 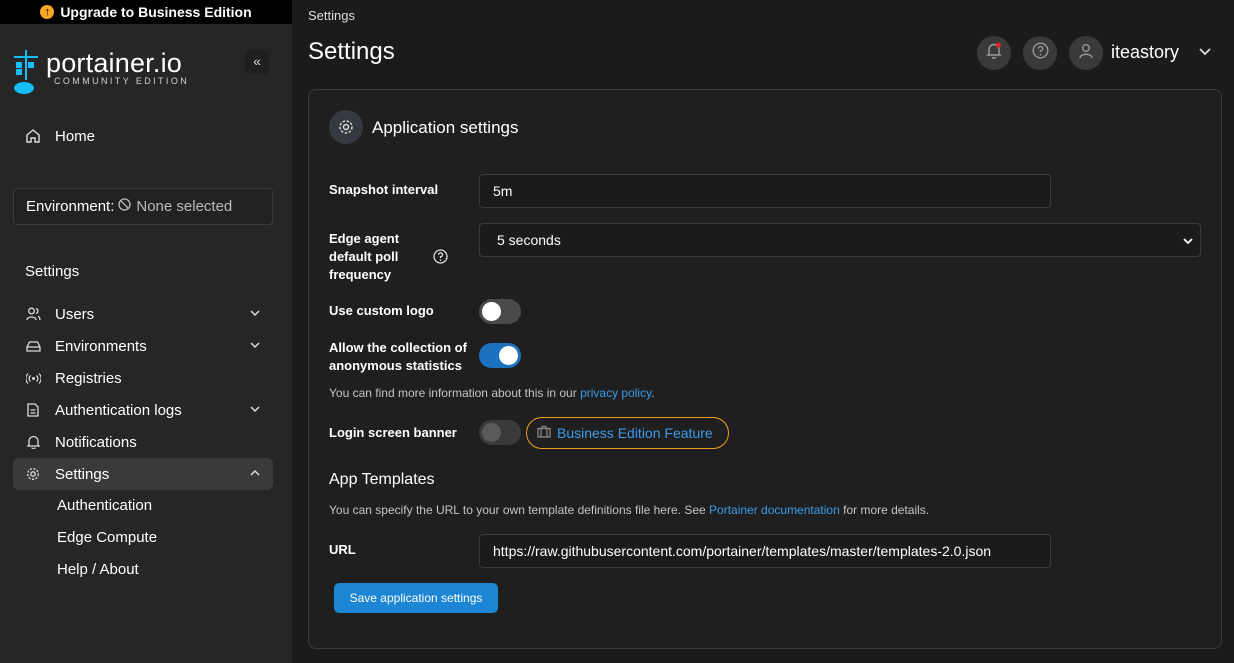 I want to click on snapshot-interval-label: Snapshot interval, so click(x=384, y=189).